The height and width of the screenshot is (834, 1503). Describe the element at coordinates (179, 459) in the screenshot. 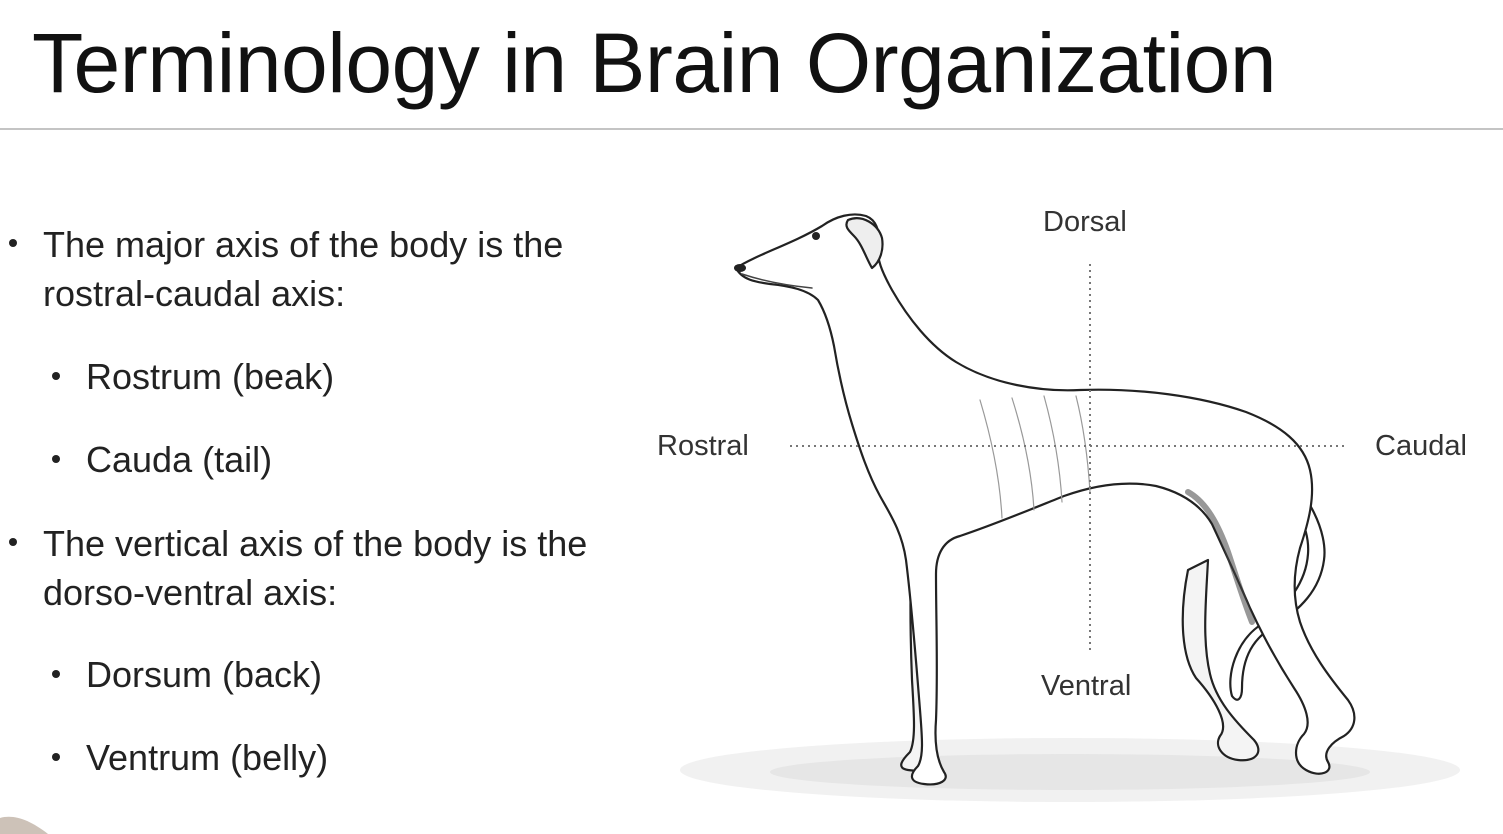

I see `bullet-text: Cauda (tail)` at that location.